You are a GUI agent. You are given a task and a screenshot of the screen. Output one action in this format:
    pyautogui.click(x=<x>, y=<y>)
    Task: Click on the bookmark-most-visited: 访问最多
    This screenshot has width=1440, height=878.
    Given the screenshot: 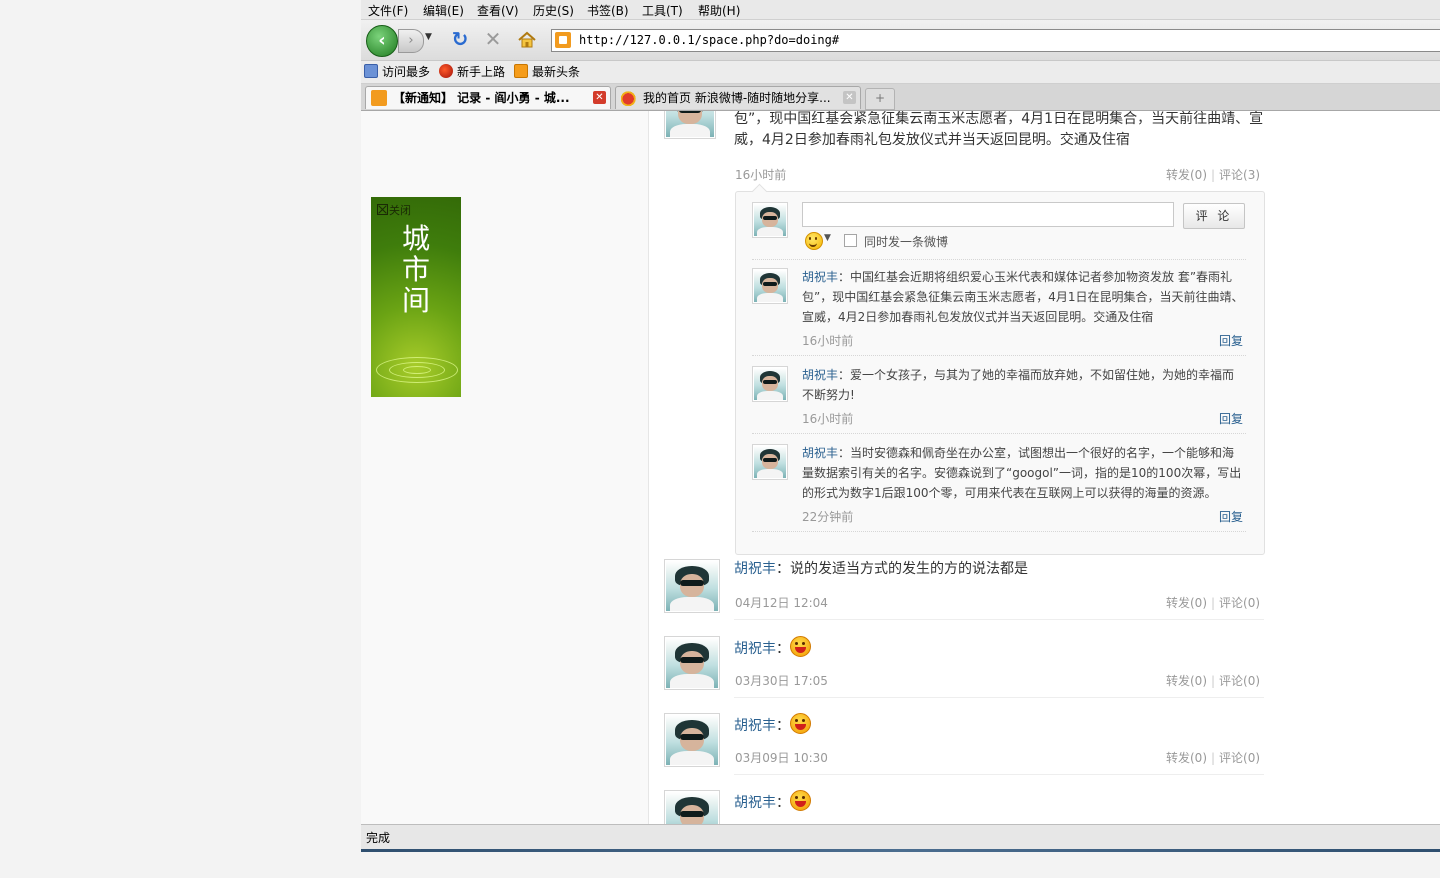 What is the action you would take?
    pyautogui.click(x=397, y=72)
    